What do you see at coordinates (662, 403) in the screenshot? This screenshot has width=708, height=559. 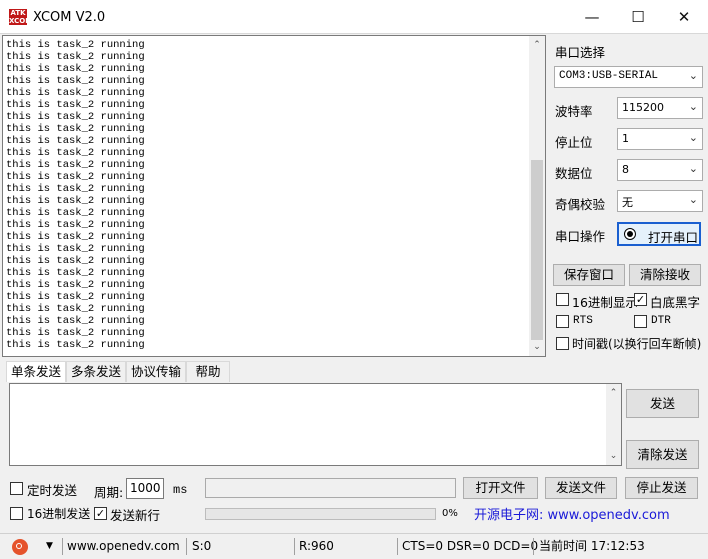 I see `send-button: 发送` at bounding box center [662, 403].